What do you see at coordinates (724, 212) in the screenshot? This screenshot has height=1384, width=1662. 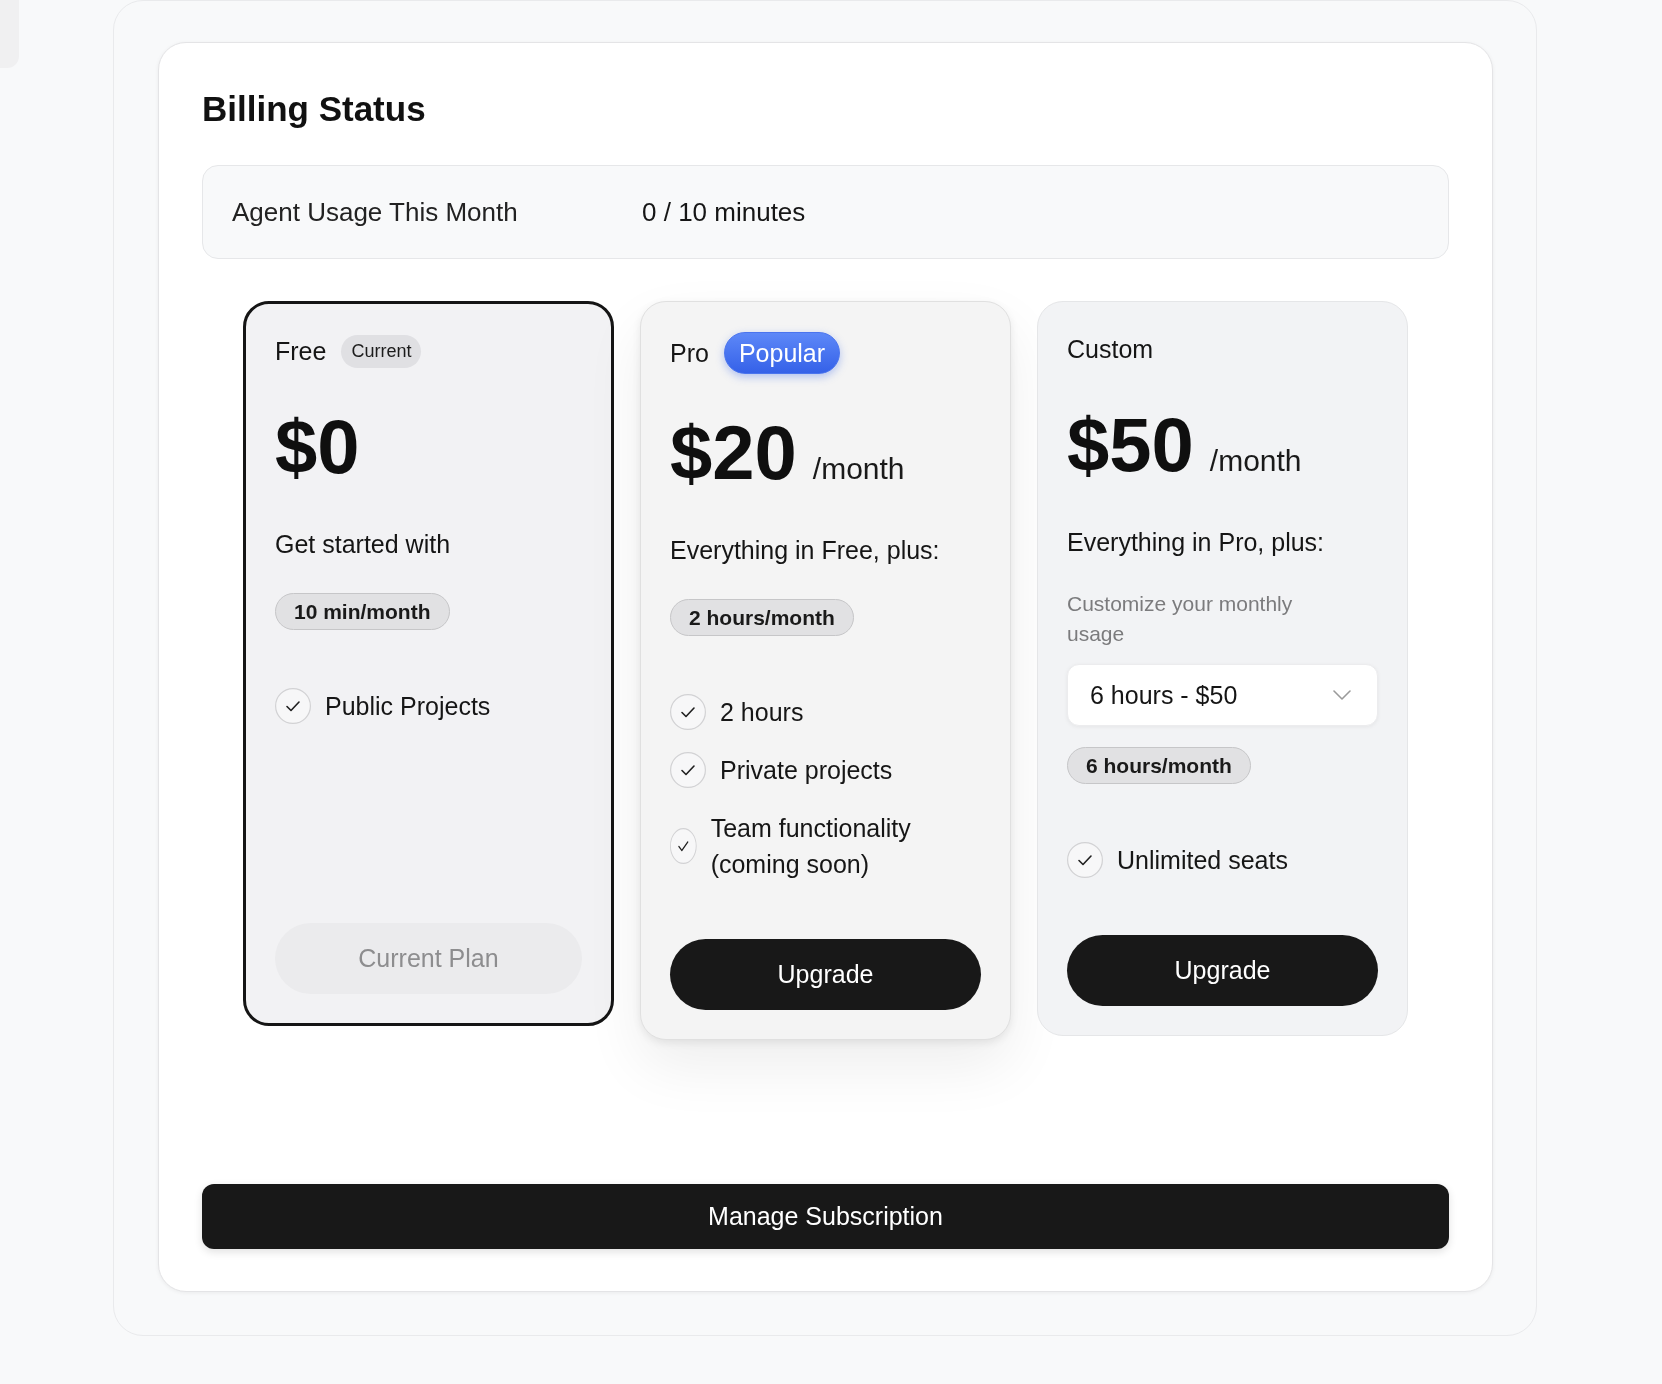 I see `usage-value: 0 / 10 minutes` at bounding box center [724, 212].